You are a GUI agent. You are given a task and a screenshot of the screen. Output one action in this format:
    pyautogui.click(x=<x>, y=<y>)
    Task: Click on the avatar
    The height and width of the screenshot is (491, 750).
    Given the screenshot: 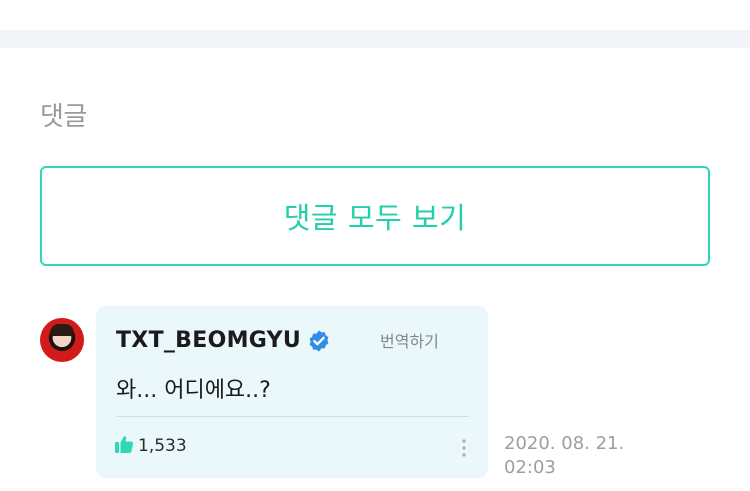 What is the action you would take?
    pyautogui.click(x=62, y=340)
    